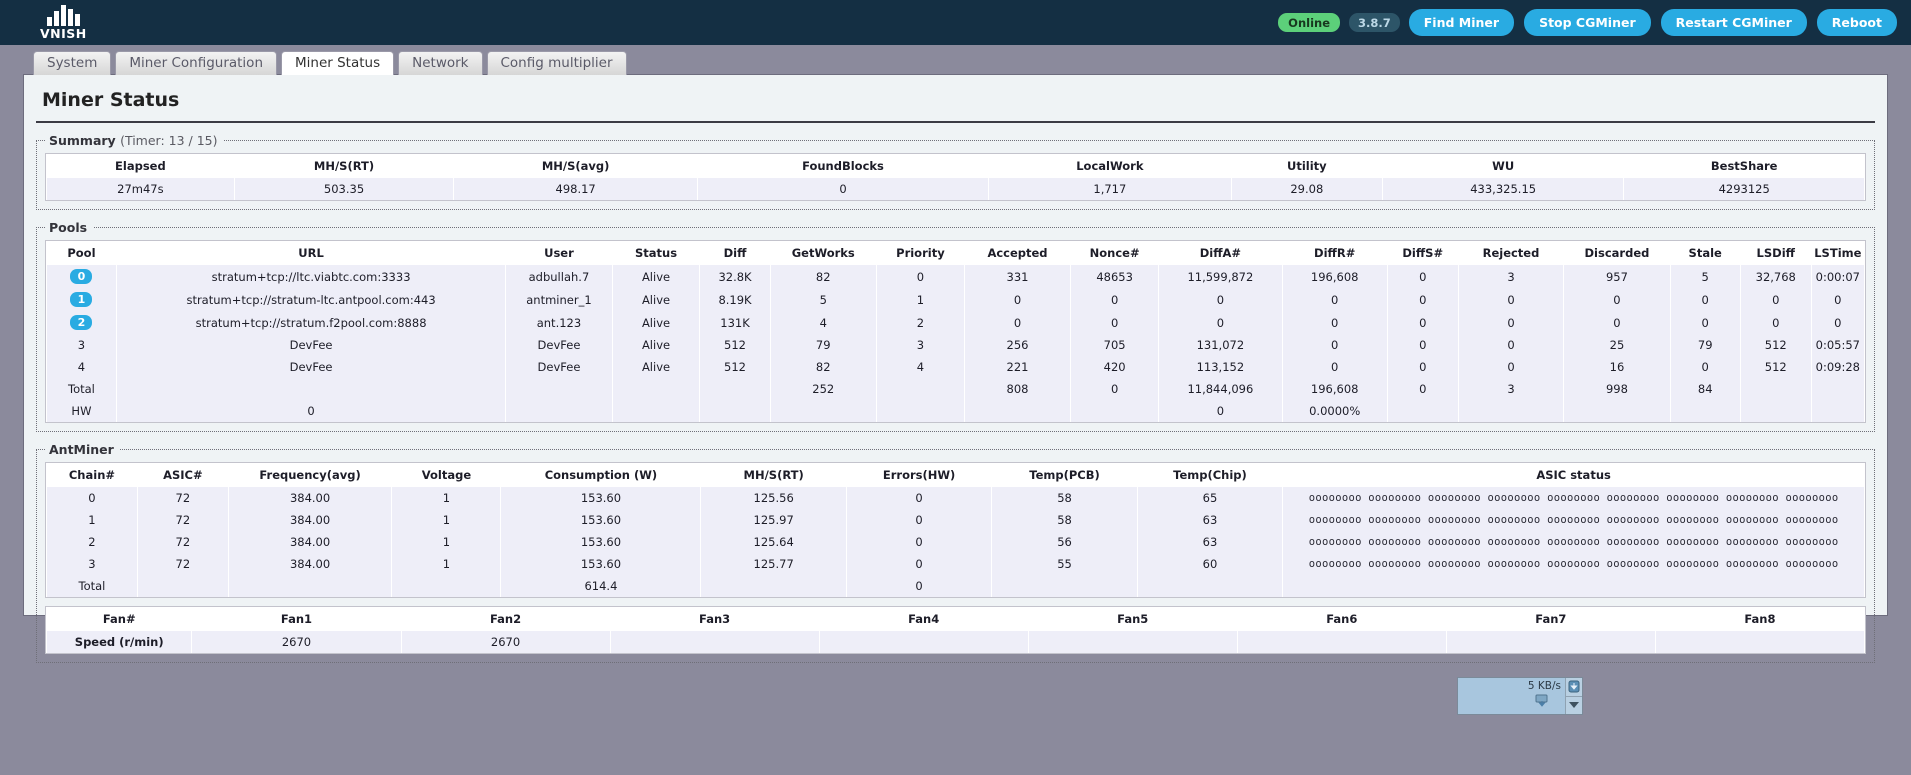 This screenshot has height=775, width=1911. I want to click on table-cell: HW, so click(81, 411).